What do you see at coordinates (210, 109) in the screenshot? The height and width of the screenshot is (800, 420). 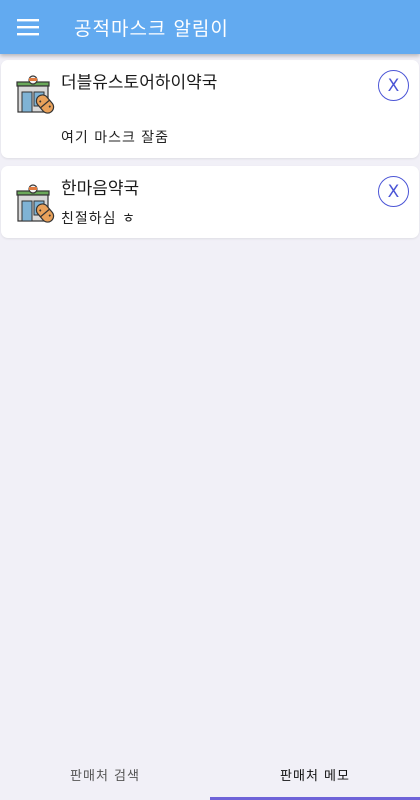 I see `store-memo-card: 더블유스토어하이약국 여기 마스크 잘줌 X` at bounding box center [210, 109].